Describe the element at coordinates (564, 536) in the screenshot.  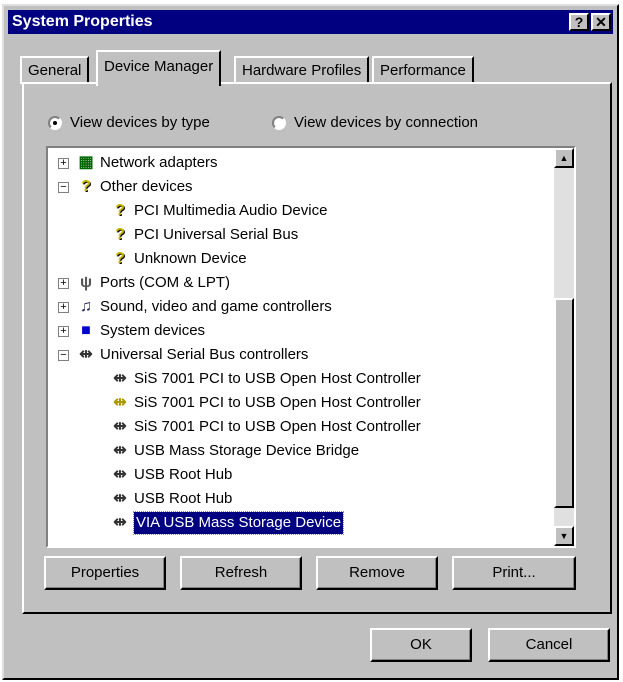
I see `scroll-down-button: ▼` at that location.